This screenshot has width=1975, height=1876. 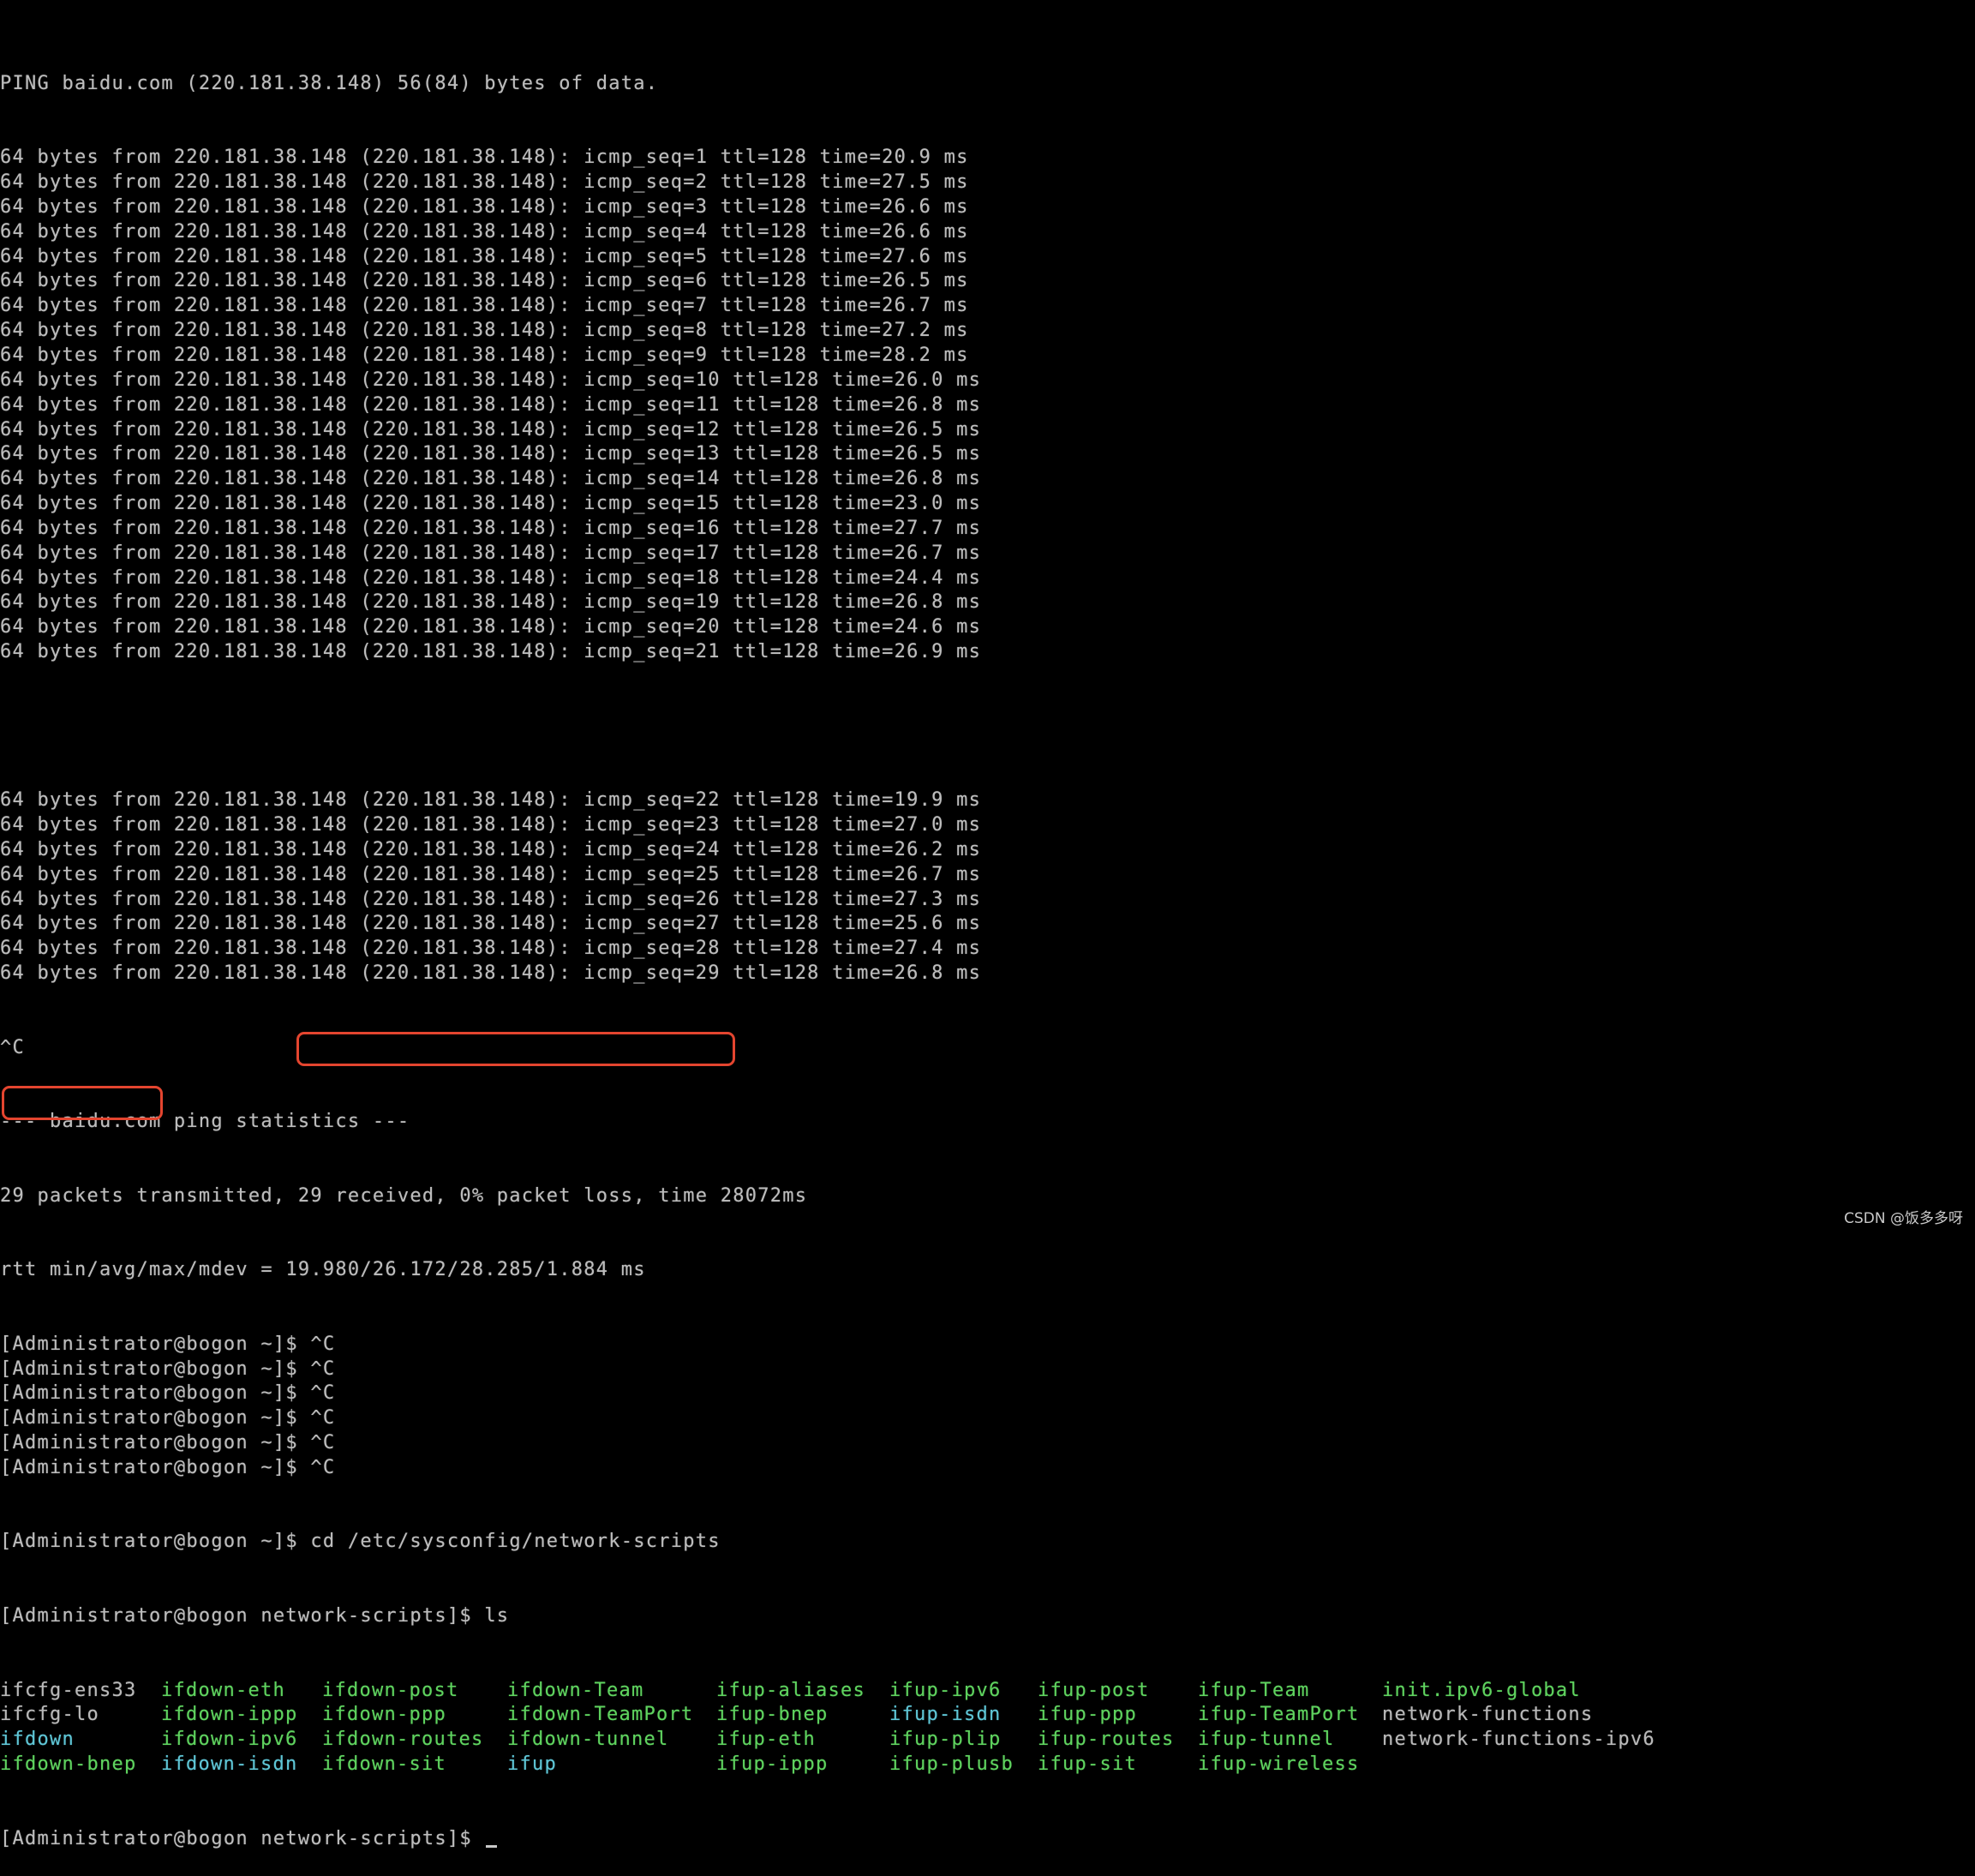 What do you see at coordinates (588, 1740) in the screenshot?
I see `ls-entry-ifdown-tunnel: ifdown-tunnel` at bounding box center [588, 1740].